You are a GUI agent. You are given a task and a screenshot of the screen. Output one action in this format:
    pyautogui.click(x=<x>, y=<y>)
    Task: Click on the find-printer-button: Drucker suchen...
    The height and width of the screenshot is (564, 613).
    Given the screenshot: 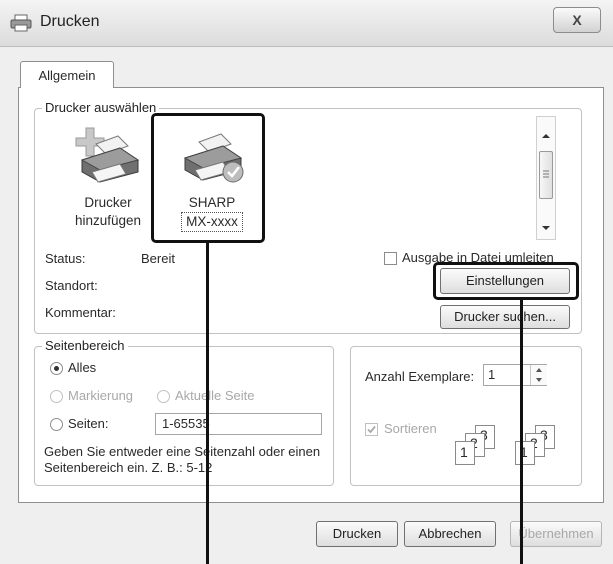 What is the action you would take?
    pyautogui.click(x=505, y=317)
    